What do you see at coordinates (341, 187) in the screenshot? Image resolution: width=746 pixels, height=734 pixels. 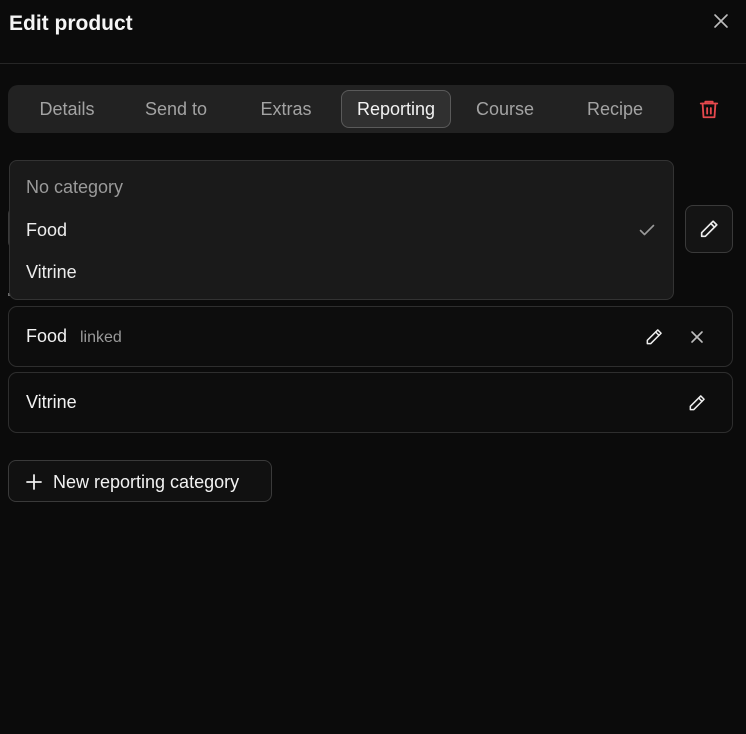 I see `dropdown-option-no-category: No category` at bounding box center [341, 187].